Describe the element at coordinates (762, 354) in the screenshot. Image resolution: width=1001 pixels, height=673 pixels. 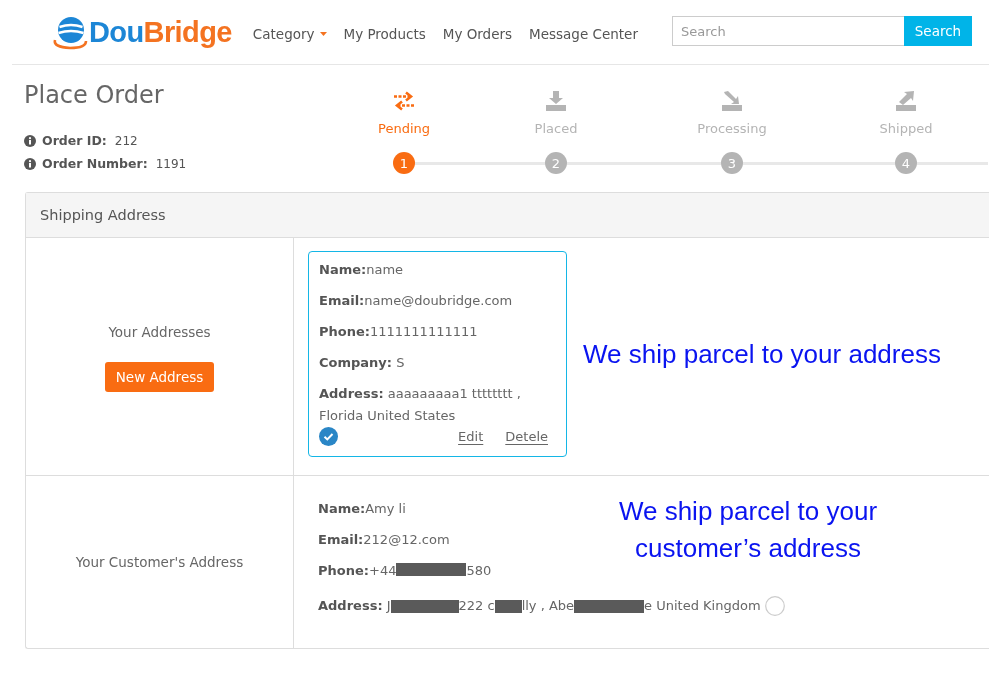
I see `shipping-note: We ship parcel to your address` at that location.